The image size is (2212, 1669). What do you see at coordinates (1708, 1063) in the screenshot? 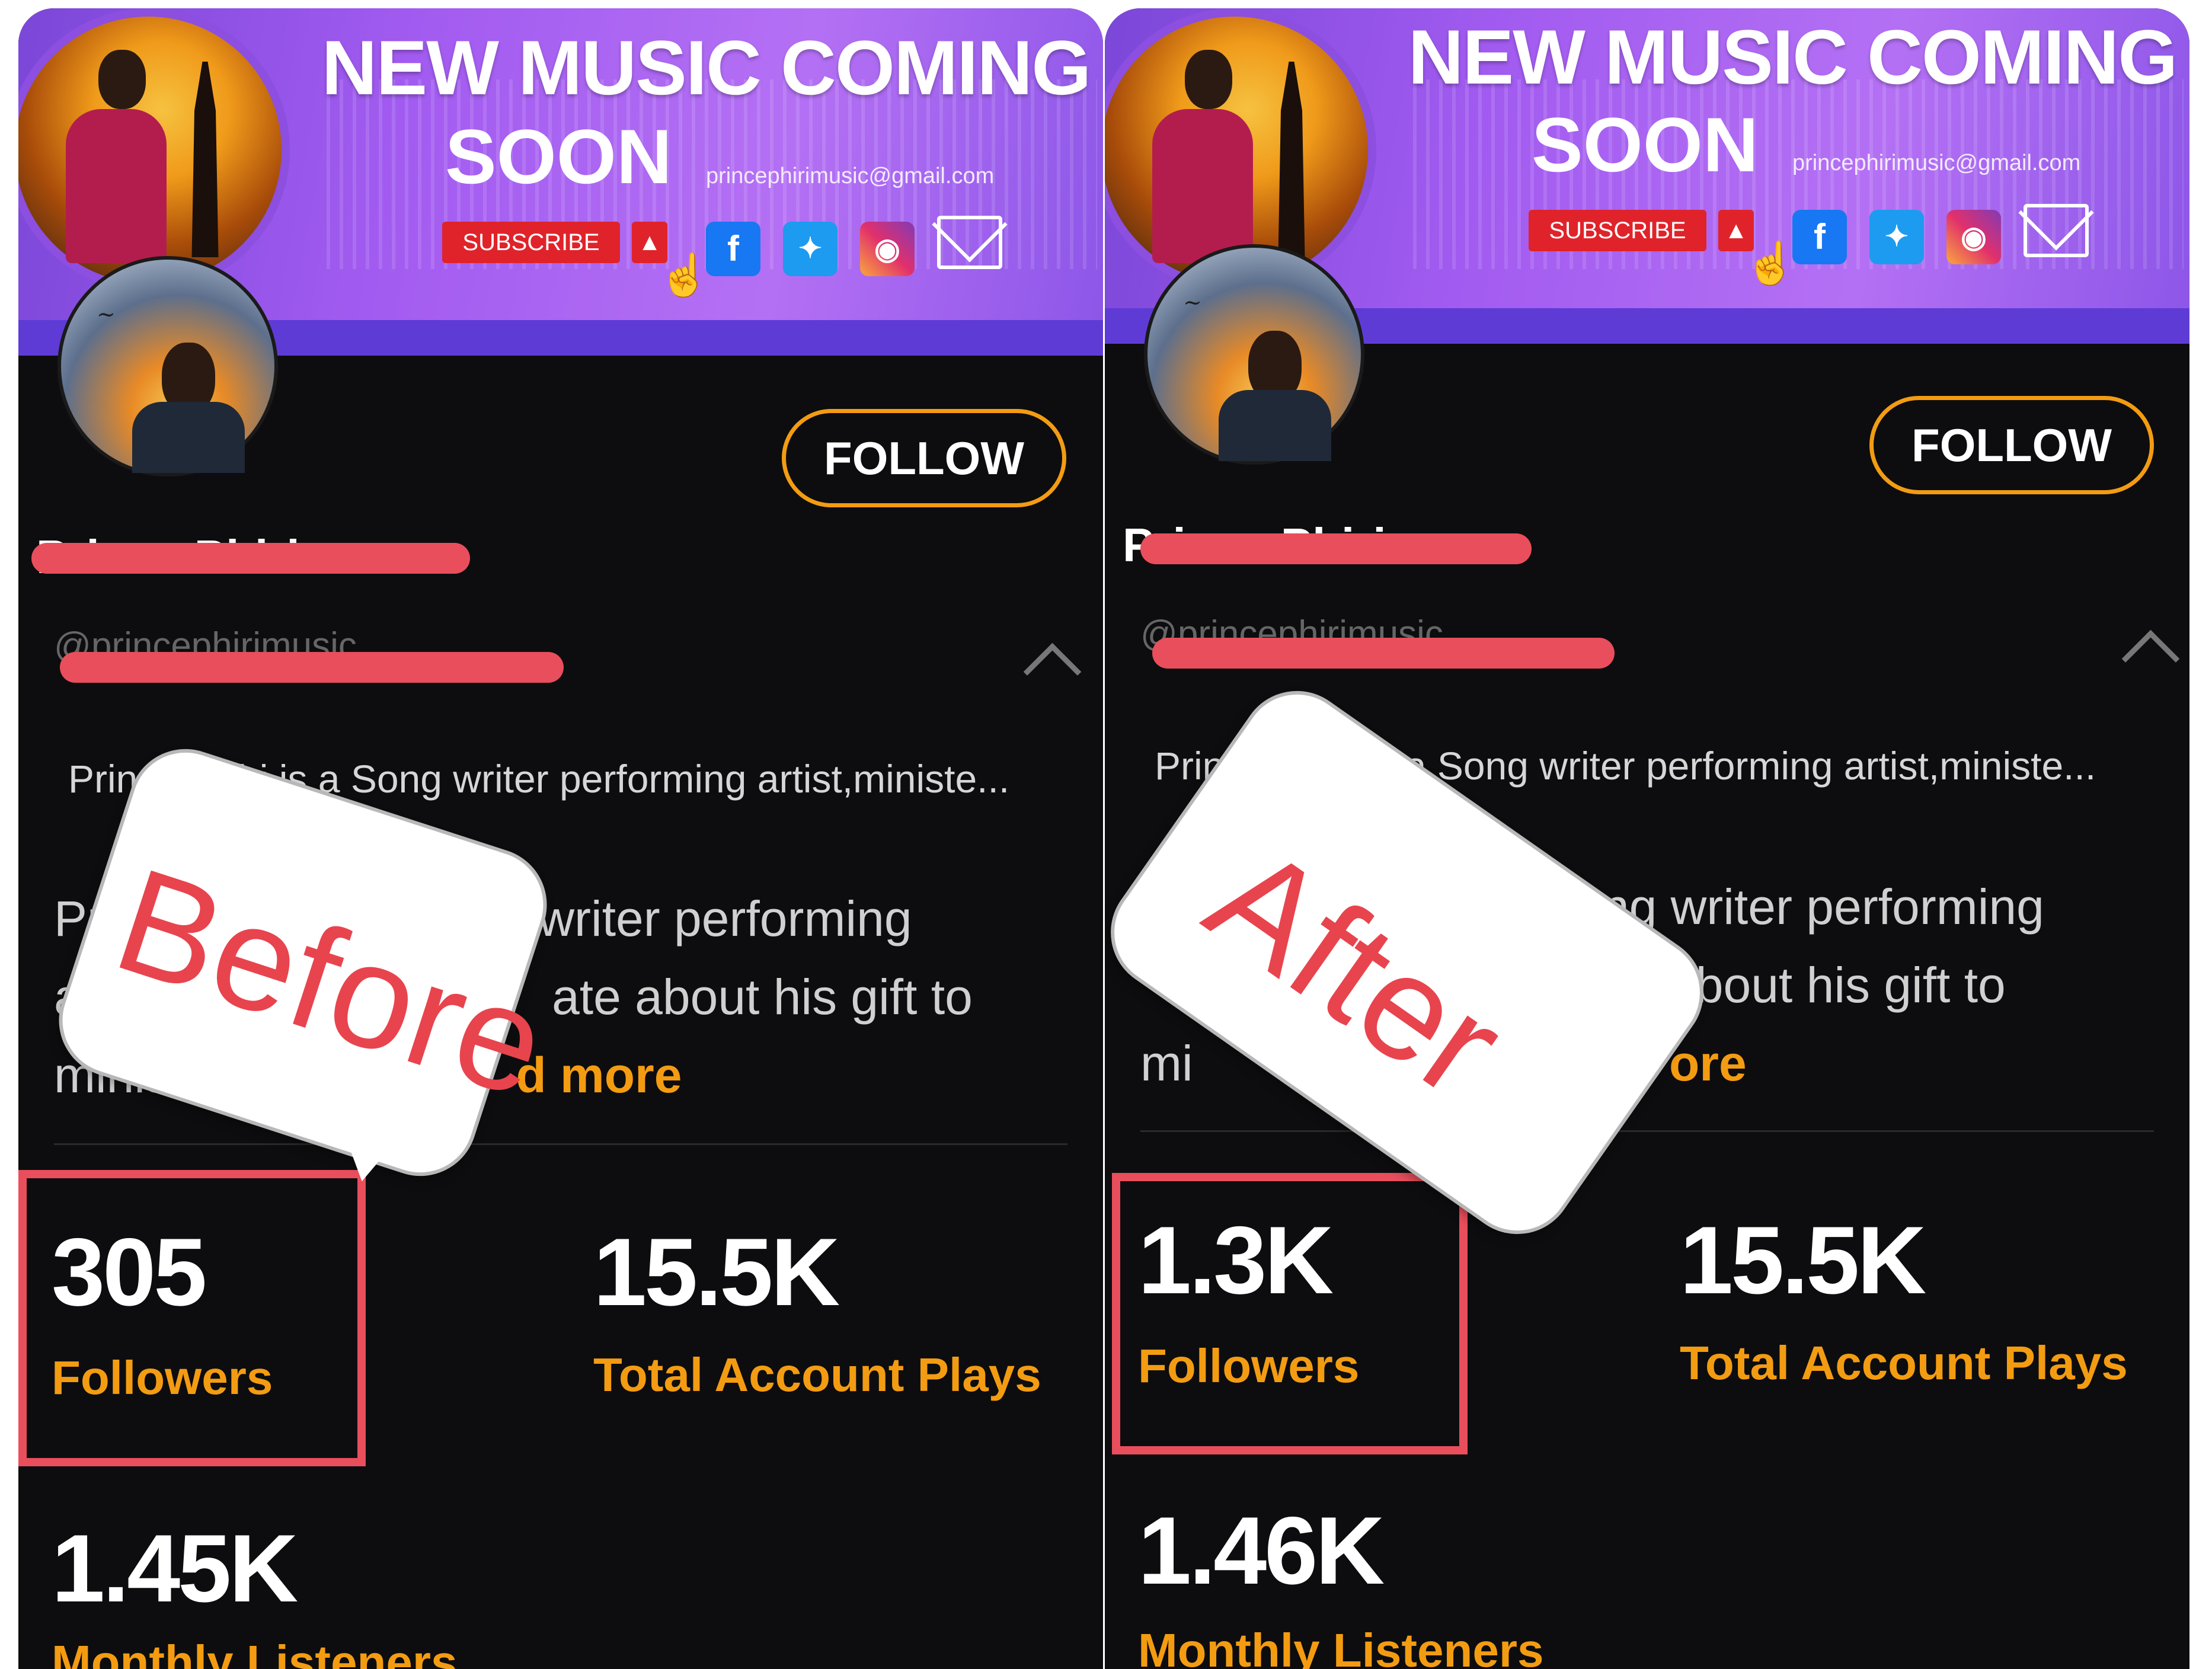
I see `read-more-link: ore` at bounding box center [1708, 1063].